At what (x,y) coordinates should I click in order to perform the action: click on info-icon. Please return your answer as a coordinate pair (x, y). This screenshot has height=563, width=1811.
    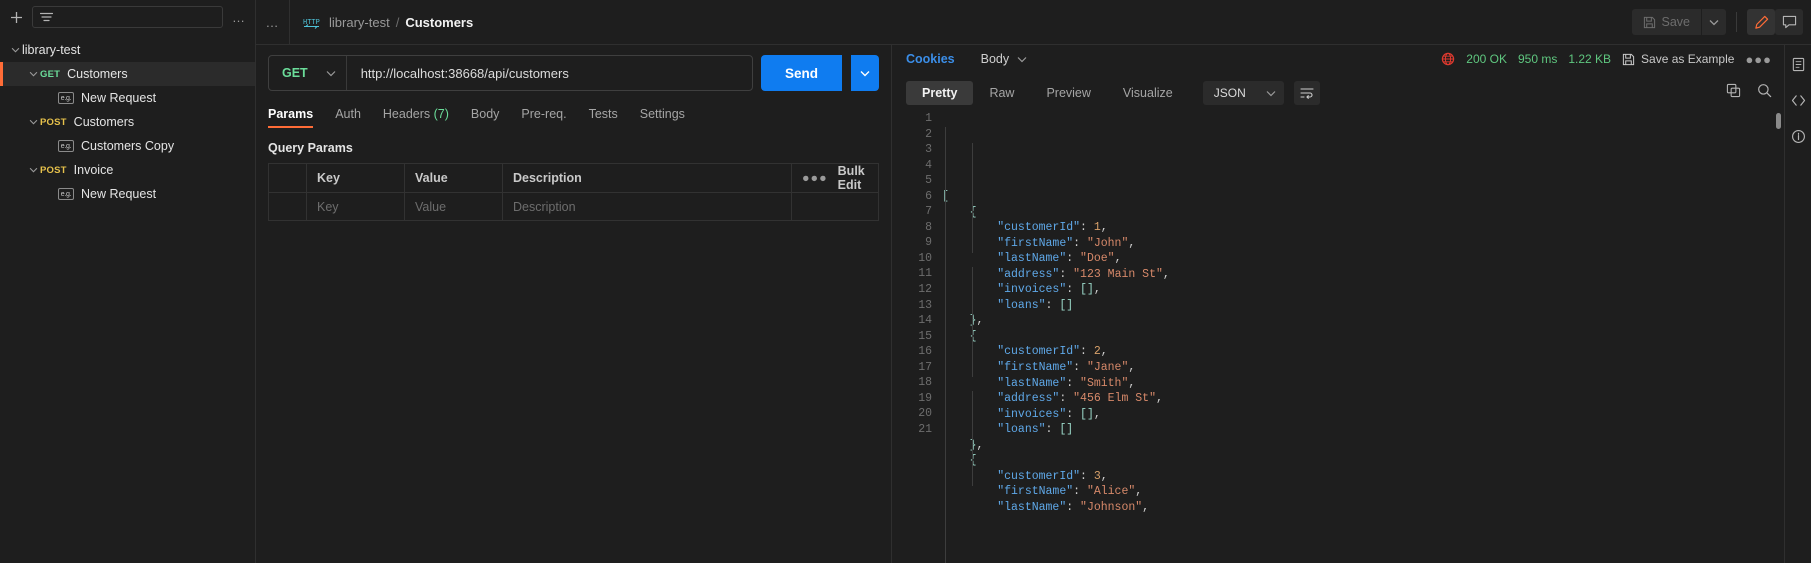
    Looking at the image, I should click on (1798, 136).